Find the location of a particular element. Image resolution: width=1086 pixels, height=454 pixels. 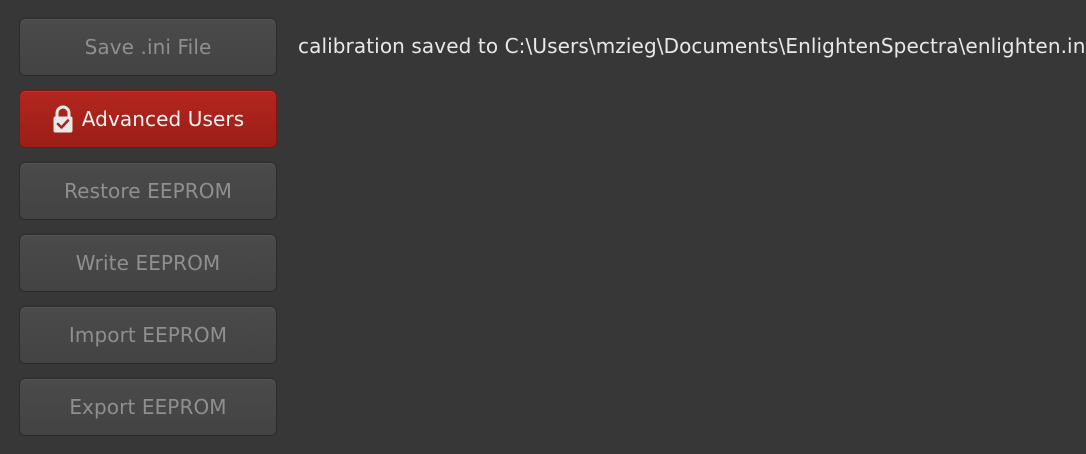

advanced-users-button: Advanced Users is located at coordinates (148, 119).